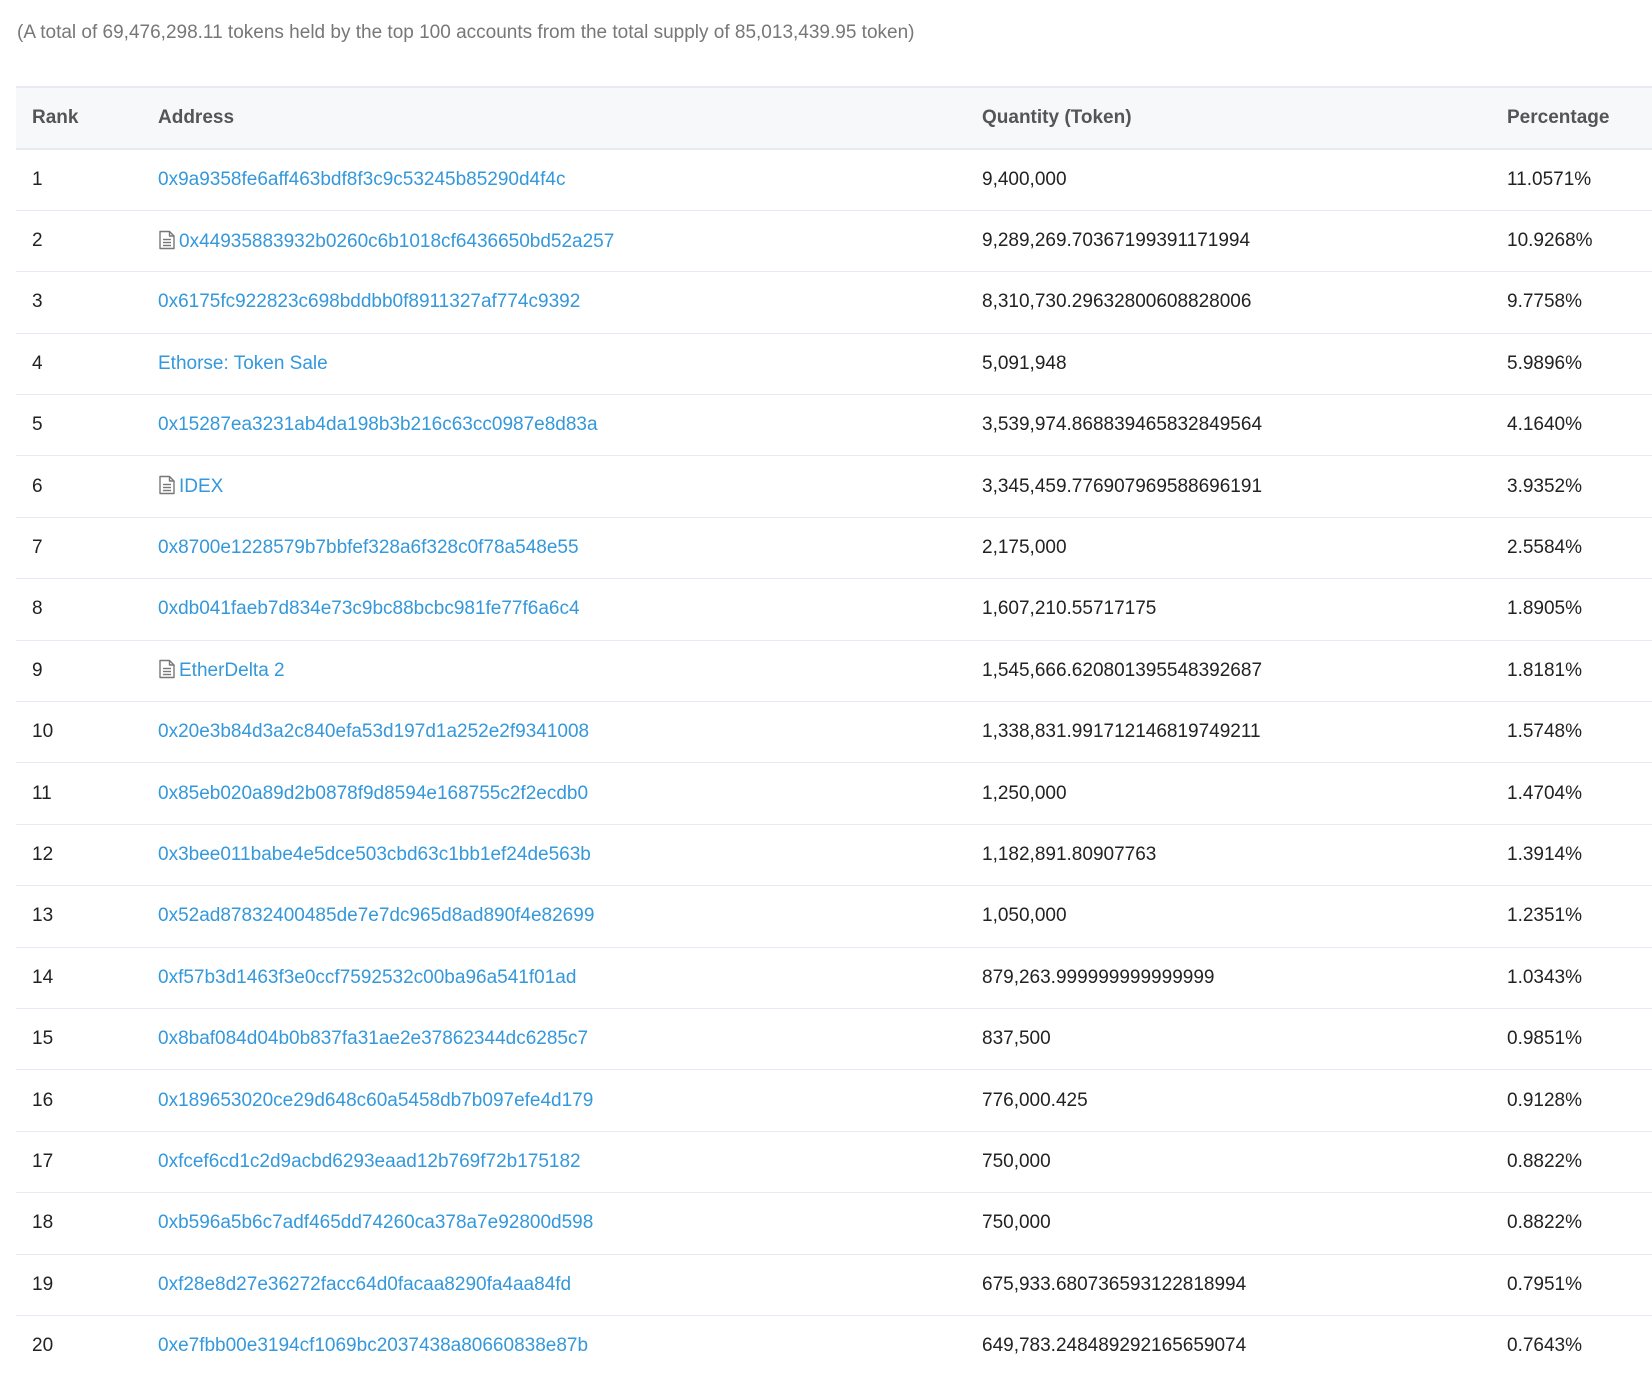 Image resolution: width=1652 pixels, height=1377 pixels. I want to click on header-rank: Rank, so click(79, 118).